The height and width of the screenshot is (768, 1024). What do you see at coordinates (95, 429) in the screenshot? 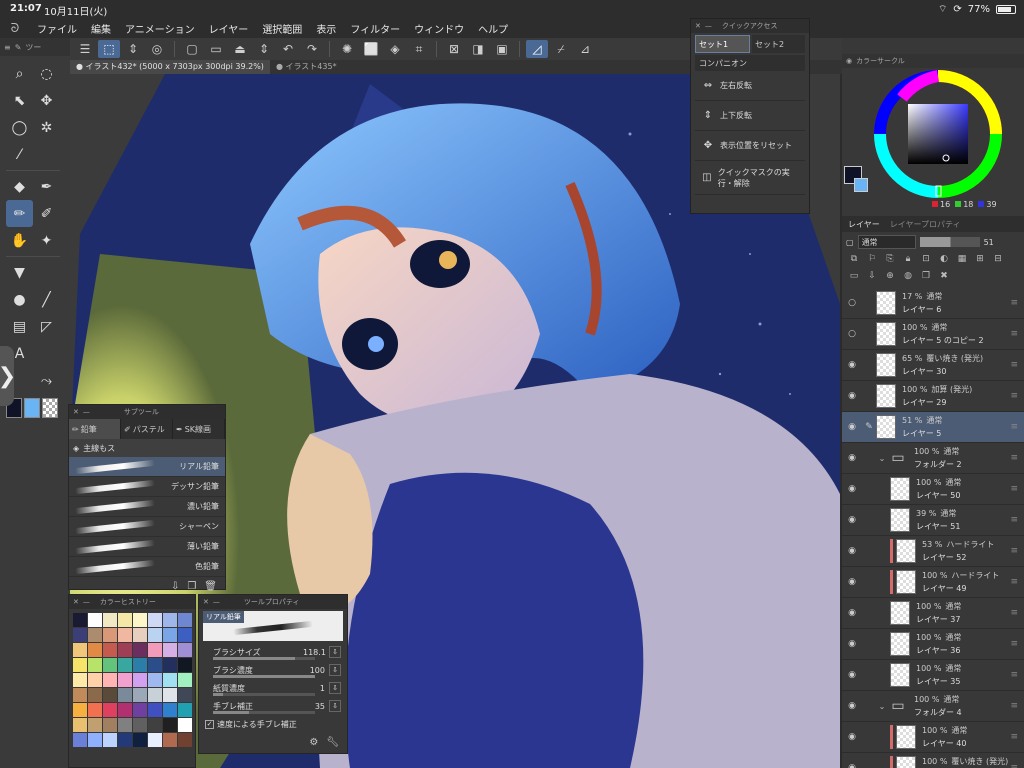
I see `tab-pencil: ✏ 鉛筆` at bounding box center [95, 429].